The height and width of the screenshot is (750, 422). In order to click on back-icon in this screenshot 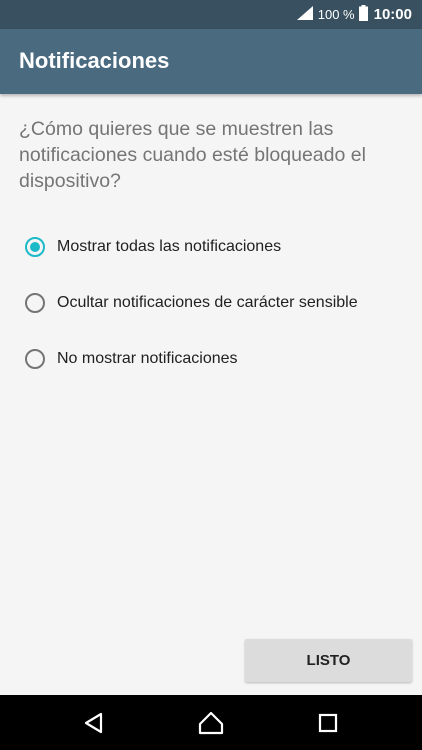, I will do `click(94, 723)`.